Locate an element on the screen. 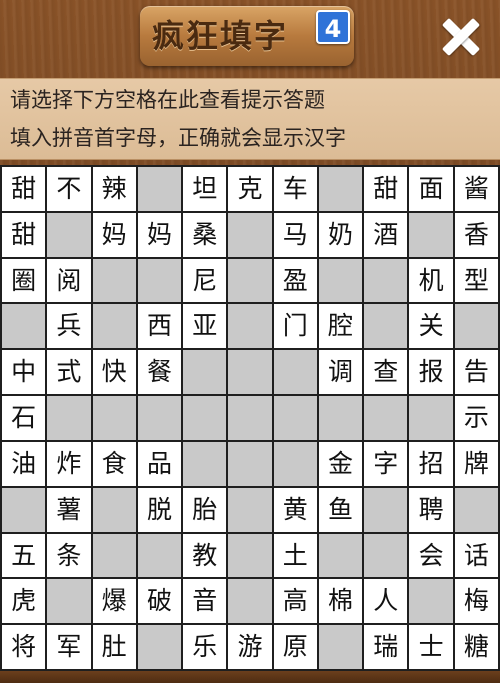  grid-cell: 梅 is located at coordinates (476, 601).